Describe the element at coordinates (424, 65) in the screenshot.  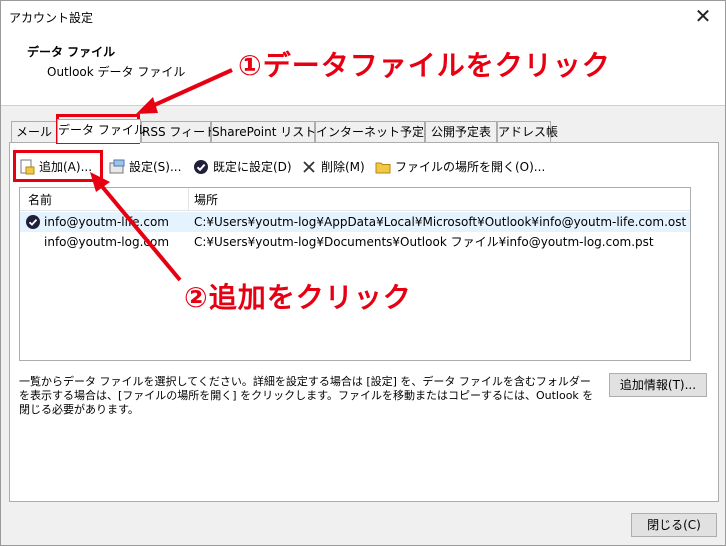
I see `annotation-step-1: ①データファイルをクリック` at that location.